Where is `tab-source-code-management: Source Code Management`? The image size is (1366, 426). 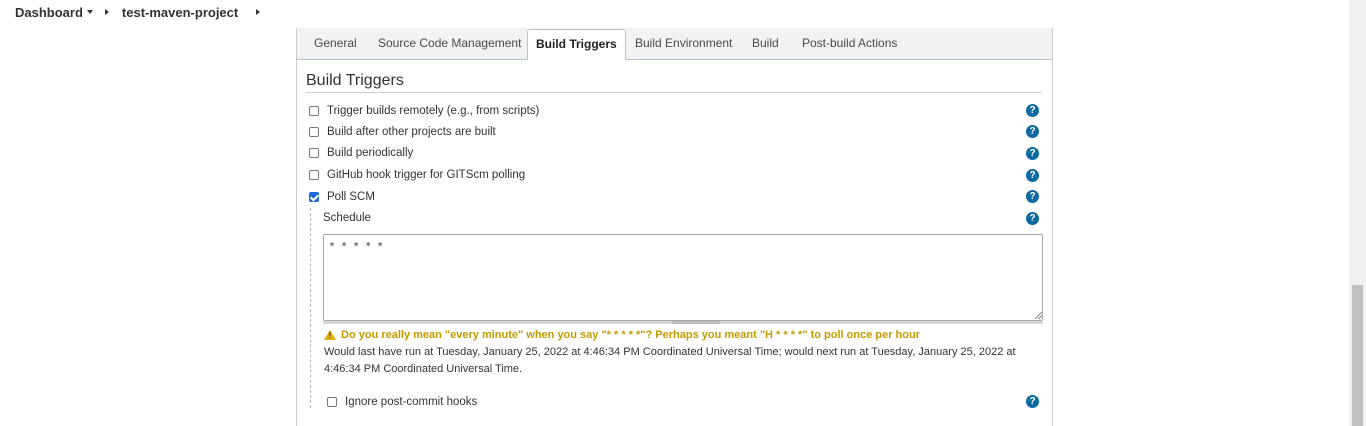
tab-source-code-management: Source Code Management is located at coordinates (449, 44).